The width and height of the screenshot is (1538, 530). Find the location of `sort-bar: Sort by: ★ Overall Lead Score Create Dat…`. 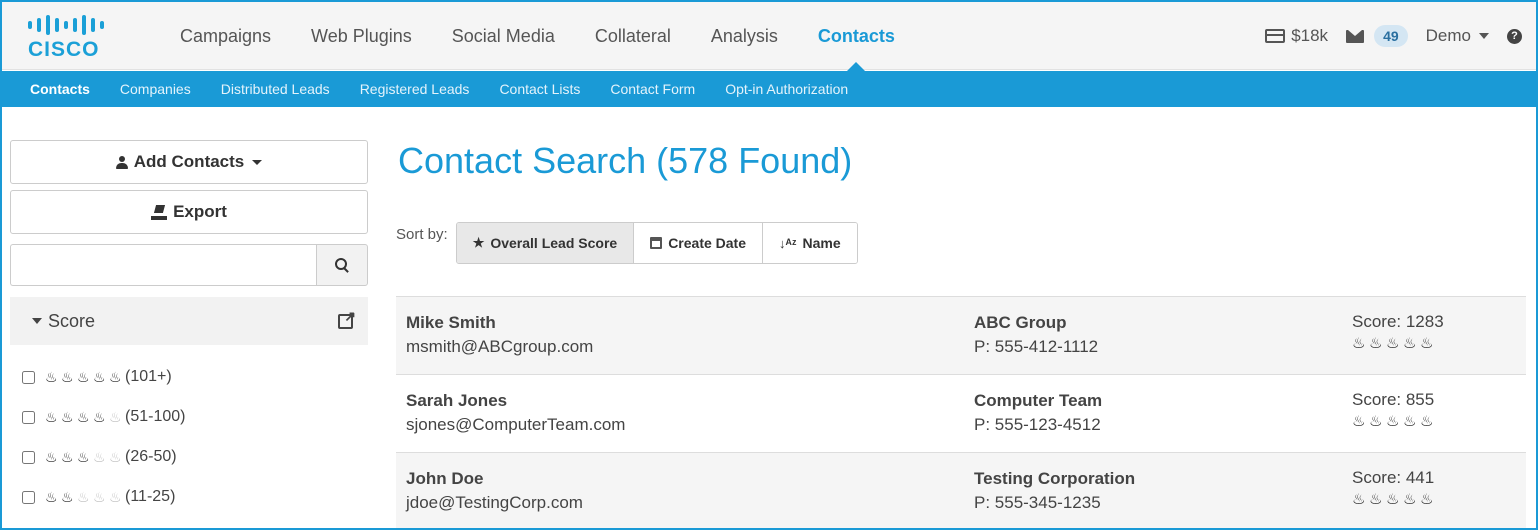

sort-bar: Sort by: ★ Overall Lead Score Create Dat… is located at coordinates (627, 243).